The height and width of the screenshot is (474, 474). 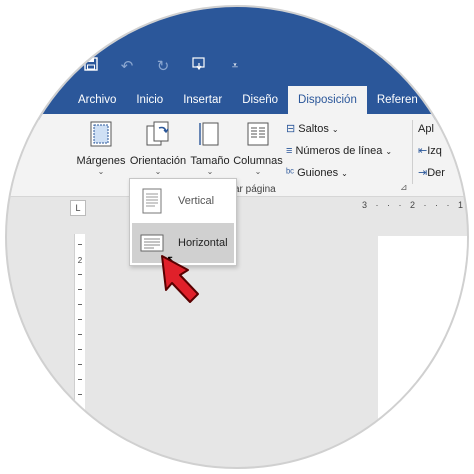 What do you see at coordinates (423, 151) in the screenshot?
I see `indent-left-icon: ⇤` at bounding box center [423, 151].